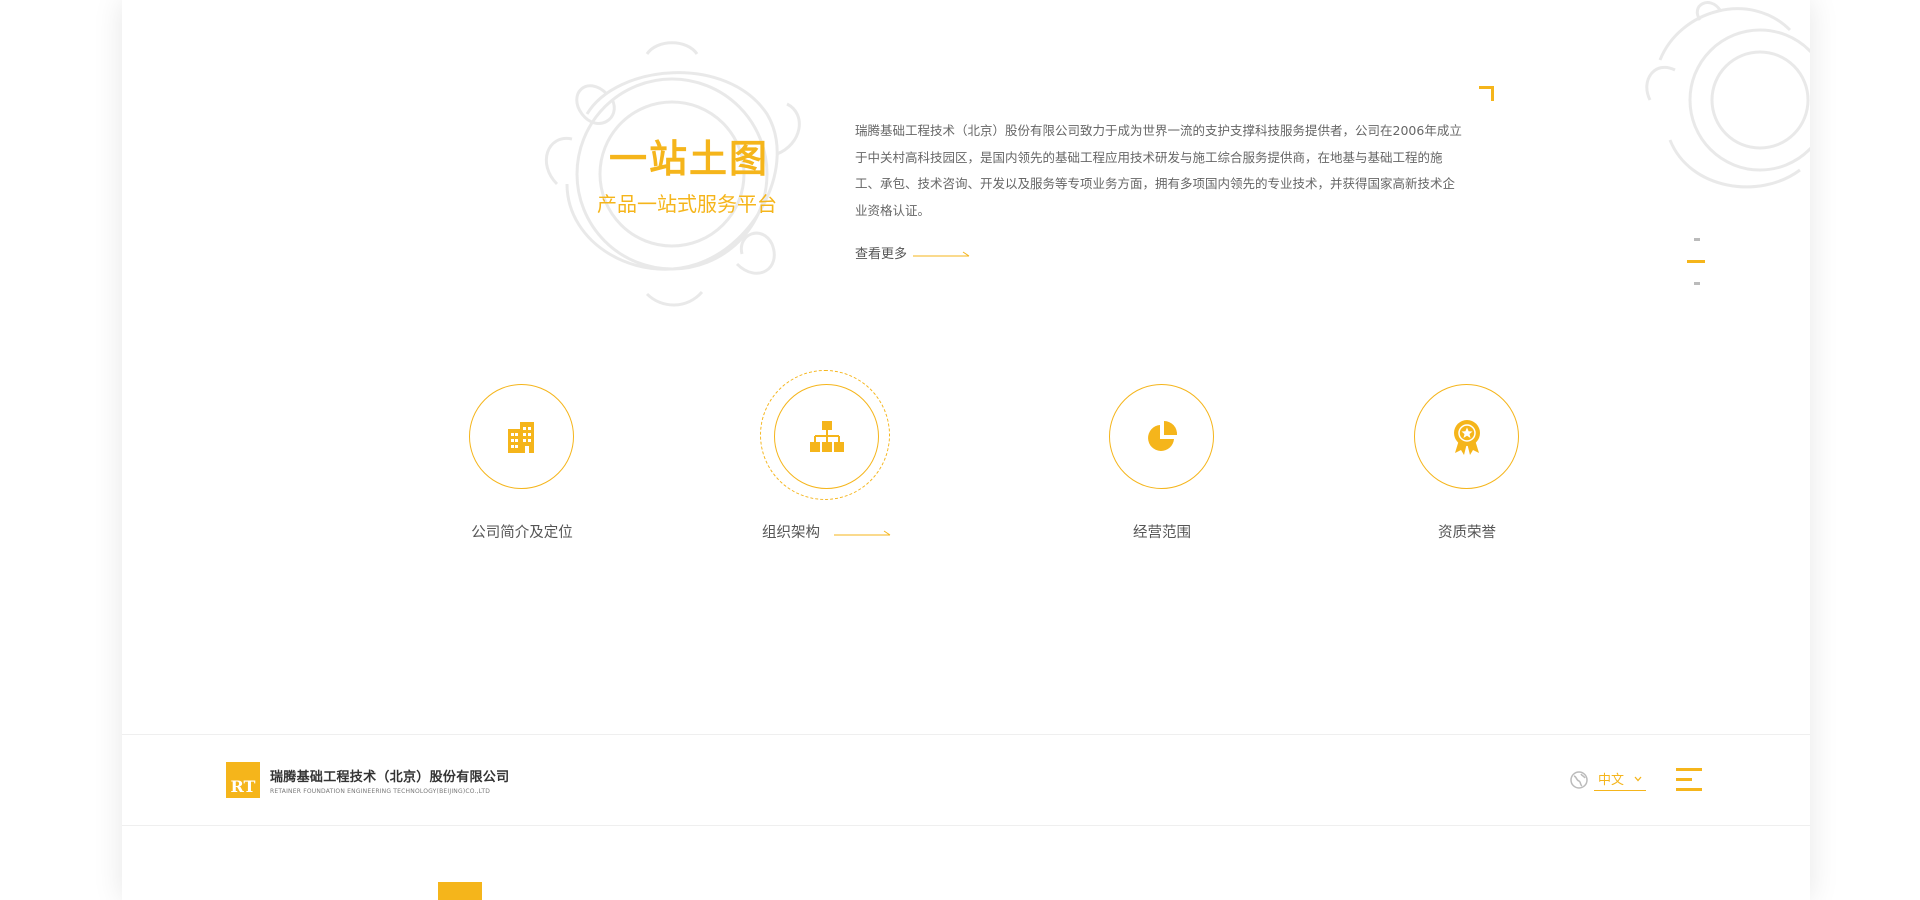 The image size is (1920, 900). I want to click on feature-org-structure: 组织架构, so click(827, 456).